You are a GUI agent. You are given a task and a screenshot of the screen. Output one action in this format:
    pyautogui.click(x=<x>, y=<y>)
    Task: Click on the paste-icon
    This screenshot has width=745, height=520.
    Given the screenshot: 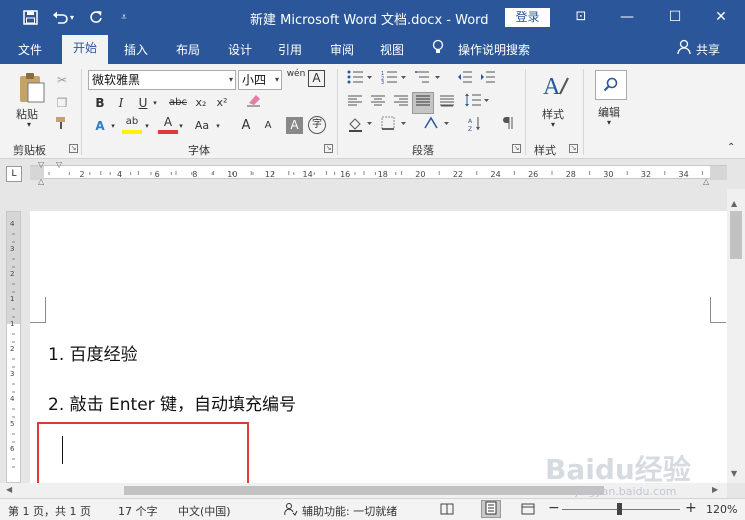 What is the action you would take?
    pyautogui.click(x=31, y=88)
    